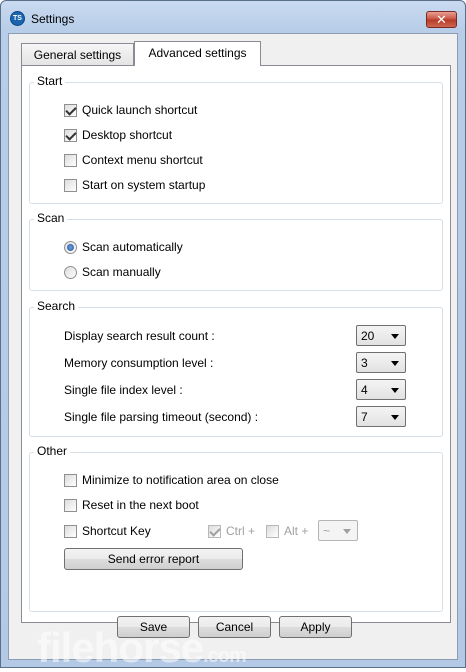 The image size is (466, 672). What do you see at coordinates (123, 390) in the screenshot?
I see `index-level-label: Single file index level :` at bounding box center [123, 390].